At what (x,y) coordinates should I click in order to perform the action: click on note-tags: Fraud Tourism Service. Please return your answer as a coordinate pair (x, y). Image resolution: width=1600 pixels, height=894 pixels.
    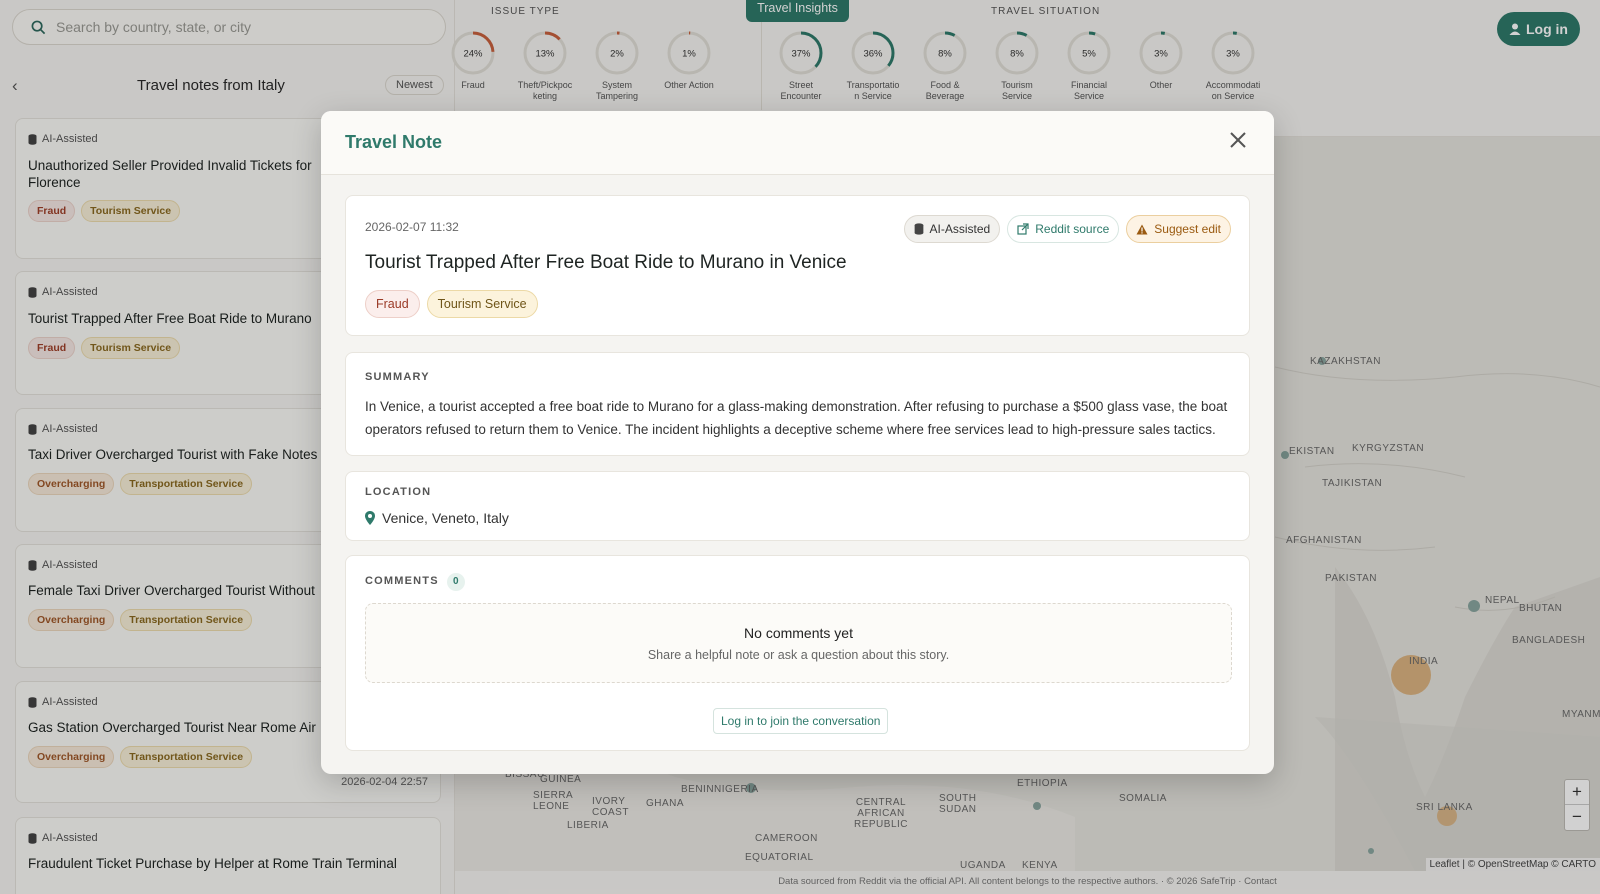
    Looking at the image, I should click on (451, 304).